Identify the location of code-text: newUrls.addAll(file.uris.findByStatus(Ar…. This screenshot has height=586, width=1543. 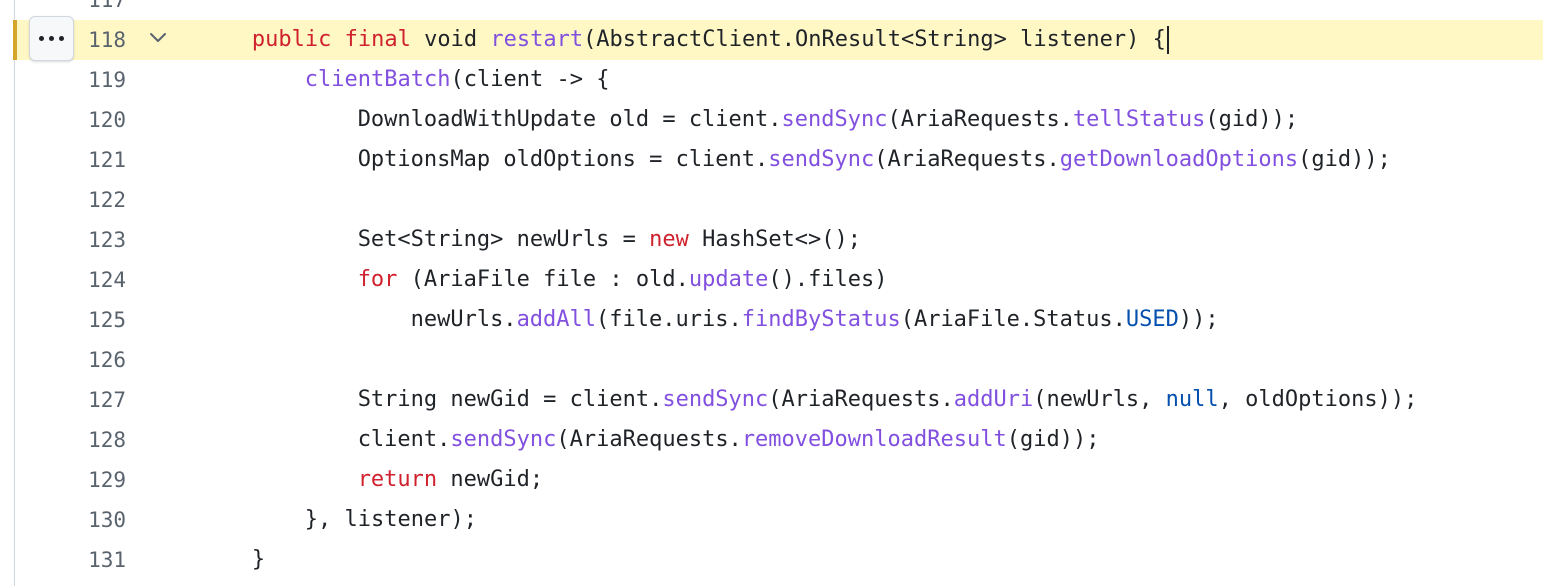
(815, 320).